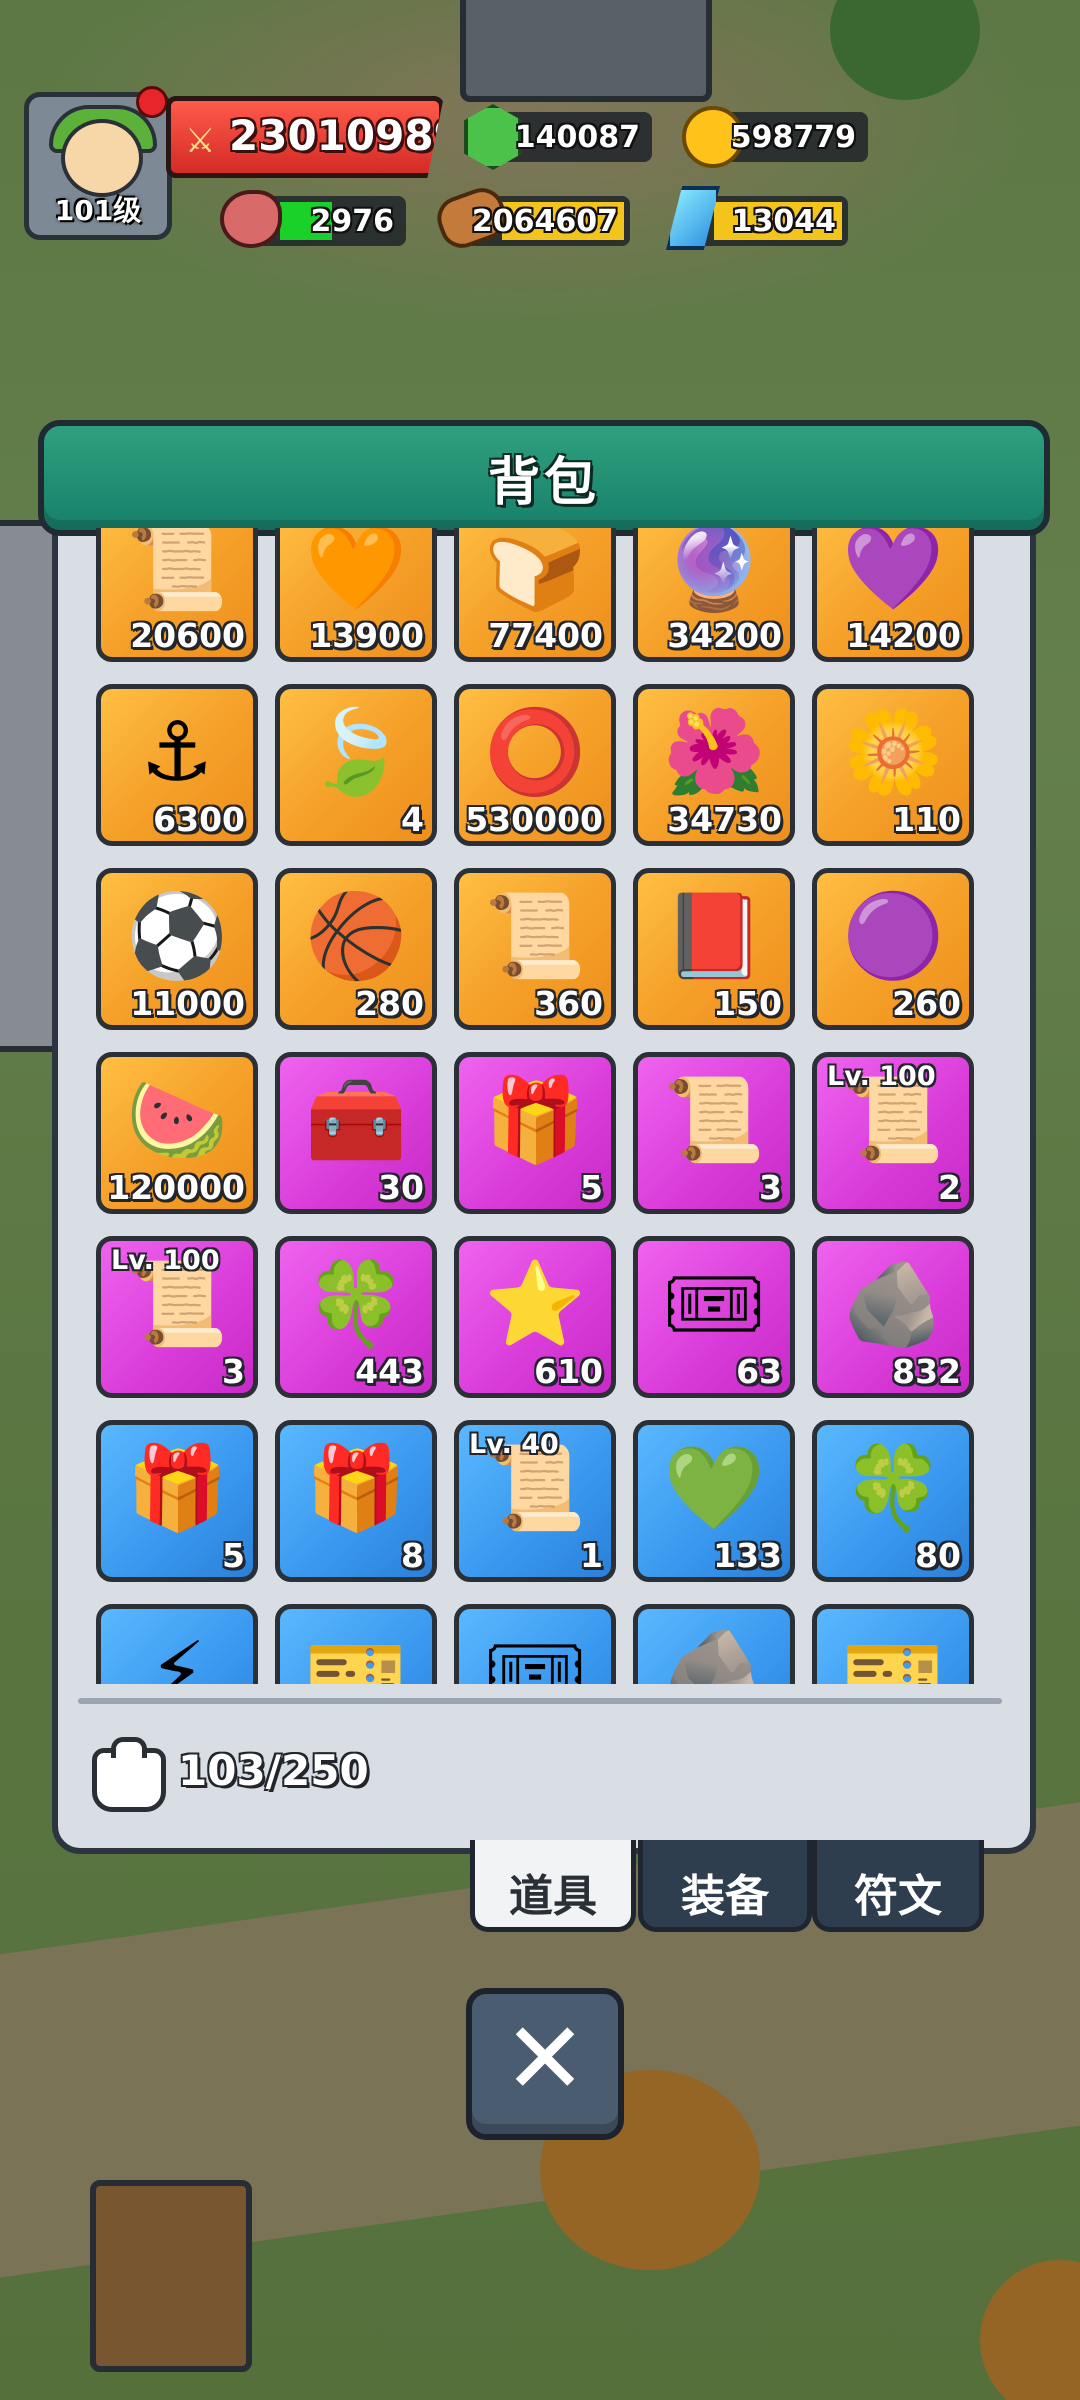 This screenshot has width=1080, height=2400. I want to click on player-level-label: 101级, so click(98, 210).